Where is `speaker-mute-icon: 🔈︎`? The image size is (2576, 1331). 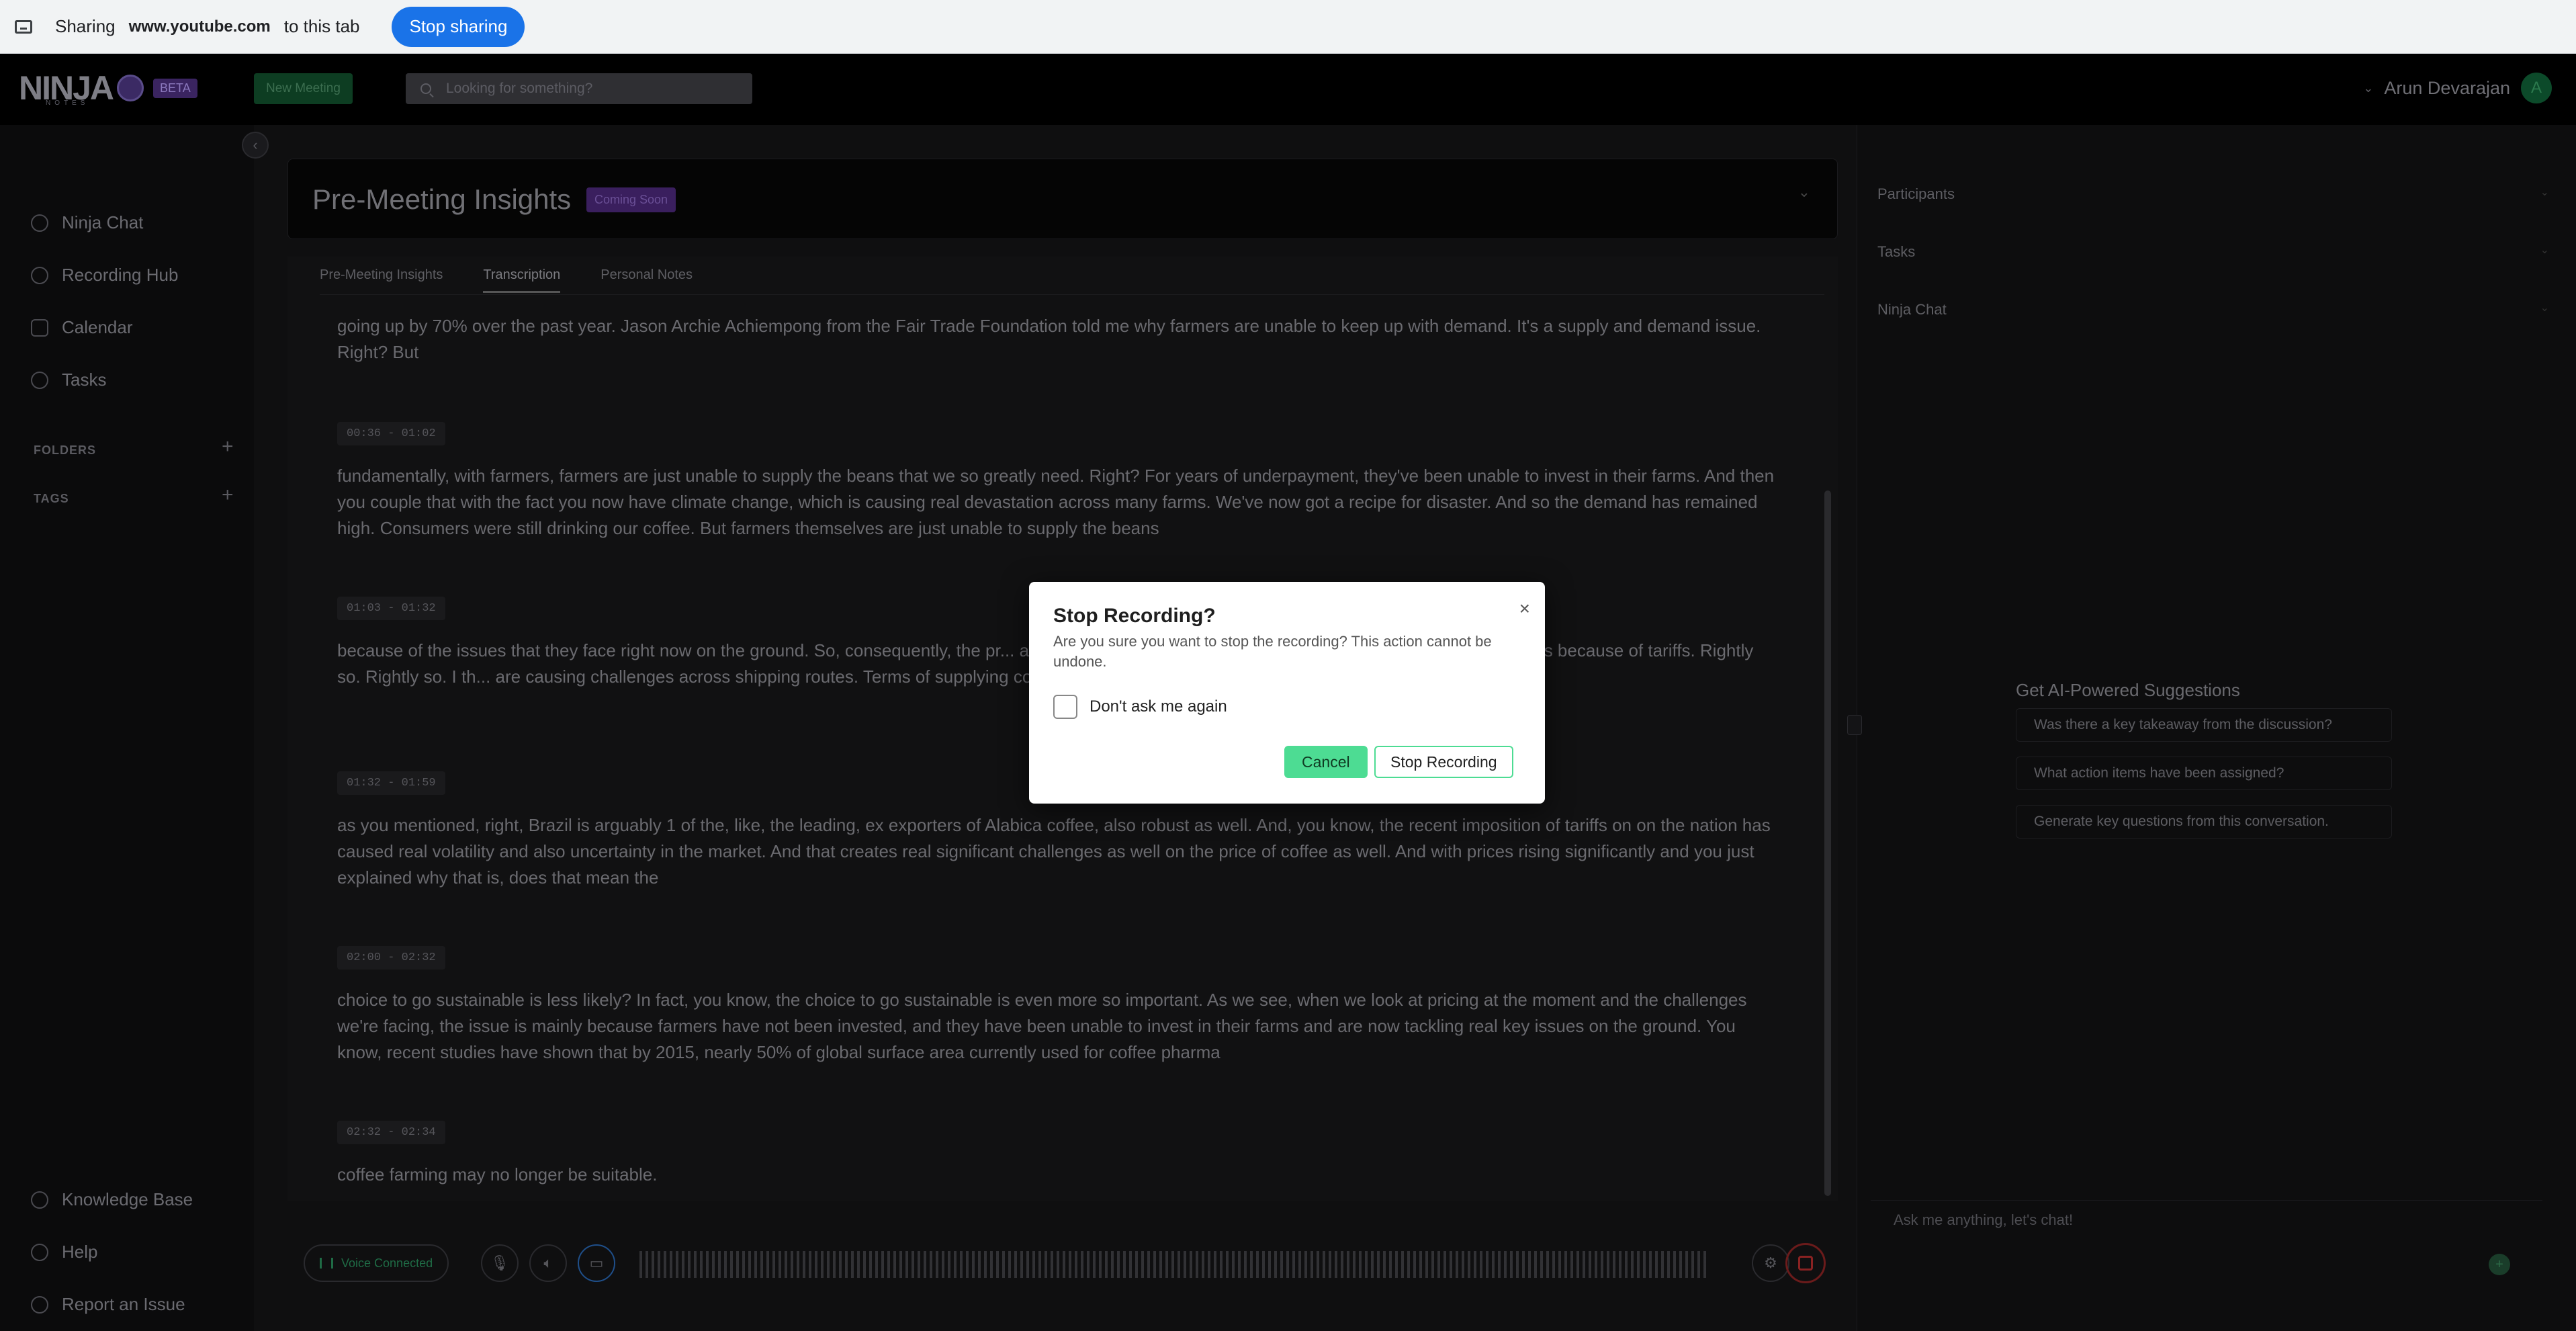
speaker-mute-icon: 🔈︎ is located at coordinates (548, 1263).